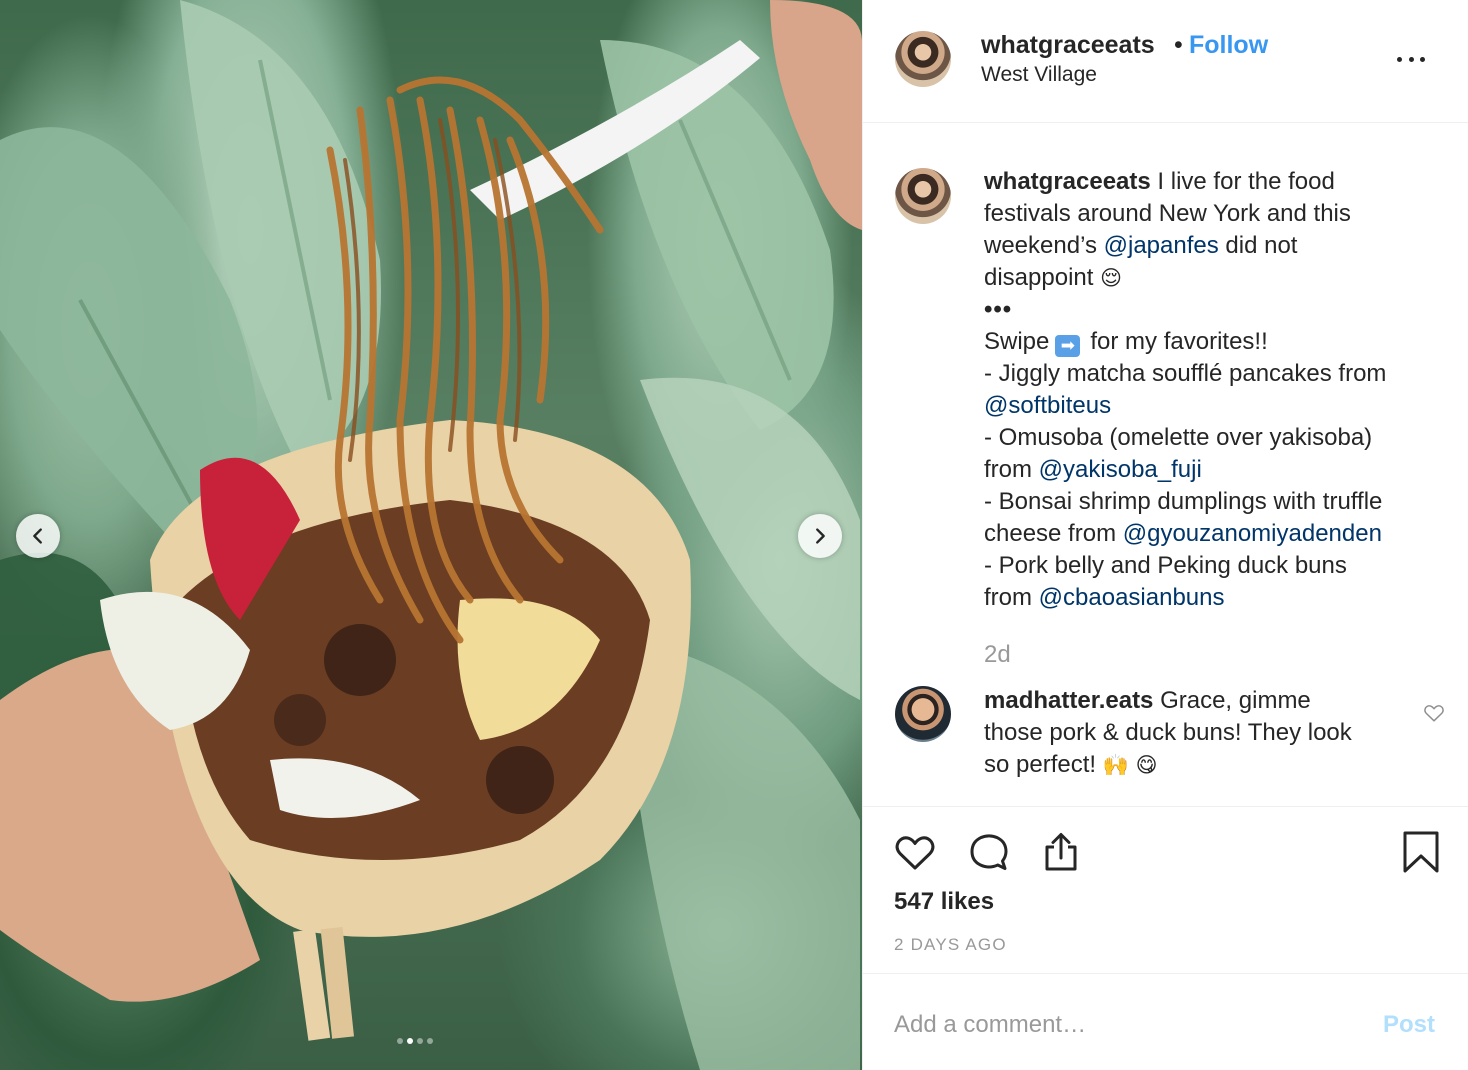 The width and height of the screenshot is (1468, 1070). What do you see at coordinates (1183, 501) in the screenshot?
I see `caption-text: - Bonsai shrimp dumplings with truffle` at bounding box center [1183, 501].